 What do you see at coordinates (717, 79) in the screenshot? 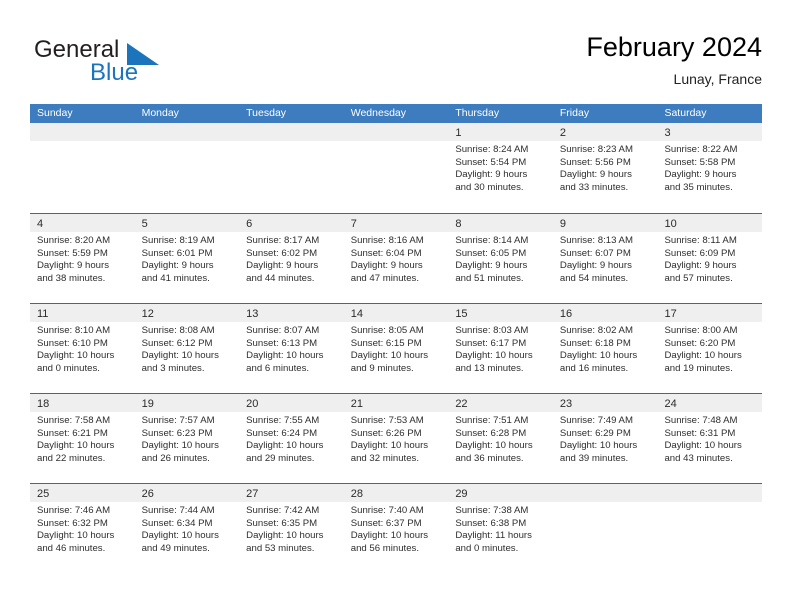
I see `location-subtitle: Lunay, France` at bounding box center [717, 79].